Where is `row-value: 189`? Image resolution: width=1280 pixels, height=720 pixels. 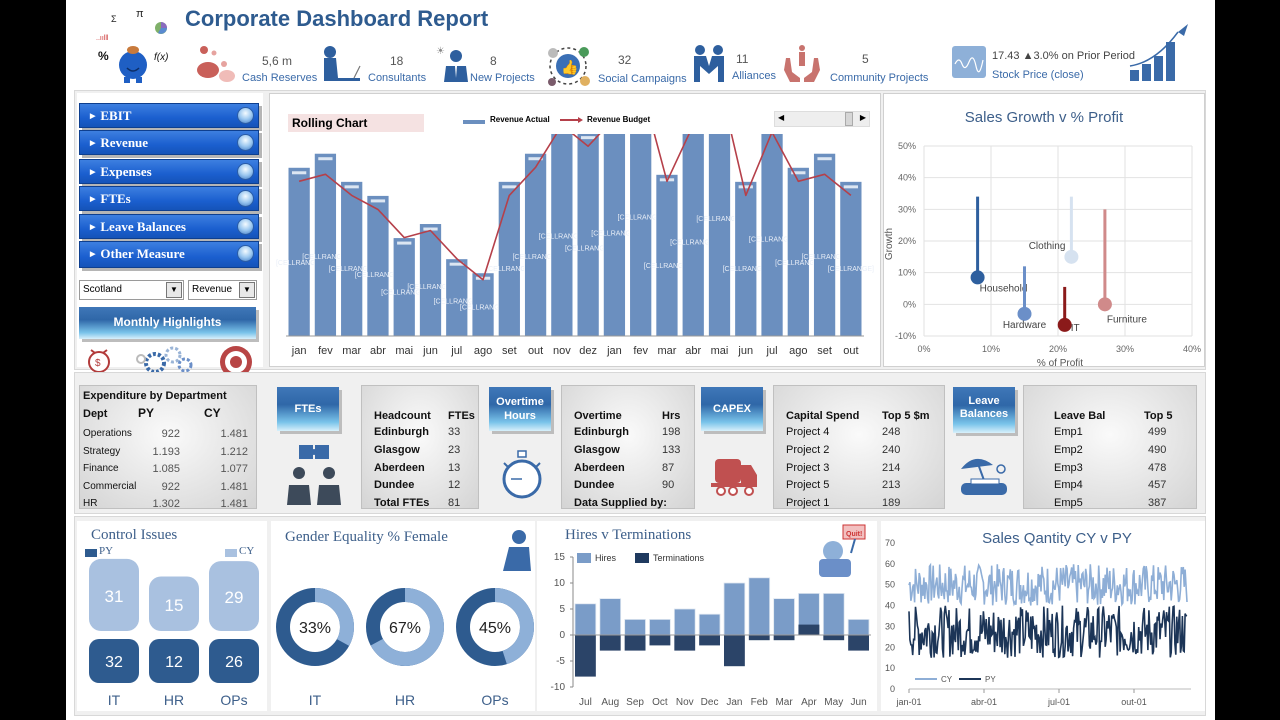 row-value: 189 is located at coordinates (891, 503).